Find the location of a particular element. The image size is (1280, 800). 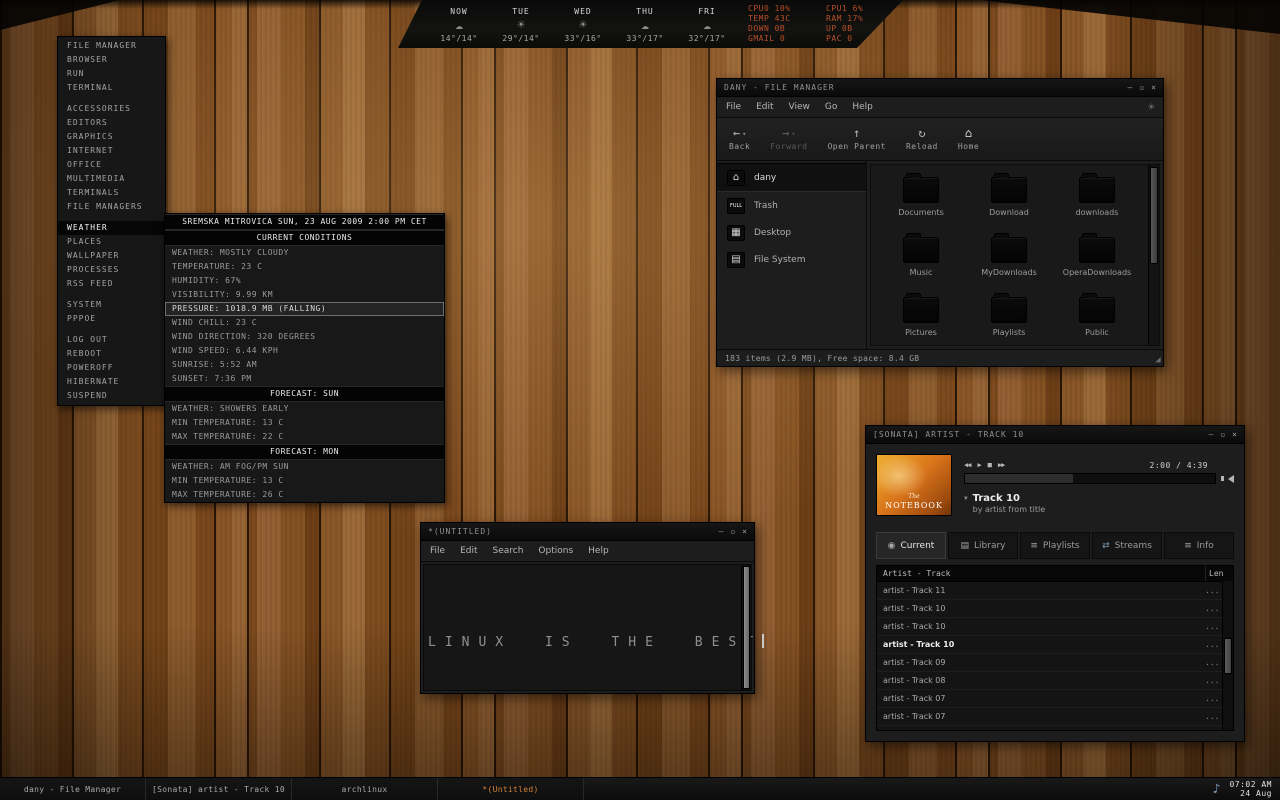

menubar-item: View is located at coordinates (799, 107).